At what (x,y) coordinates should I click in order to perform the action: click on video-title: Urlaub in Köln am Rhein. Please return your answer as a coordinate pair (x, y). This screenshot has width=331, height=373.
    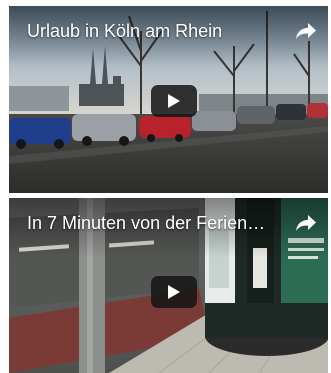
    Looking at the image, I should click on (154, 31).